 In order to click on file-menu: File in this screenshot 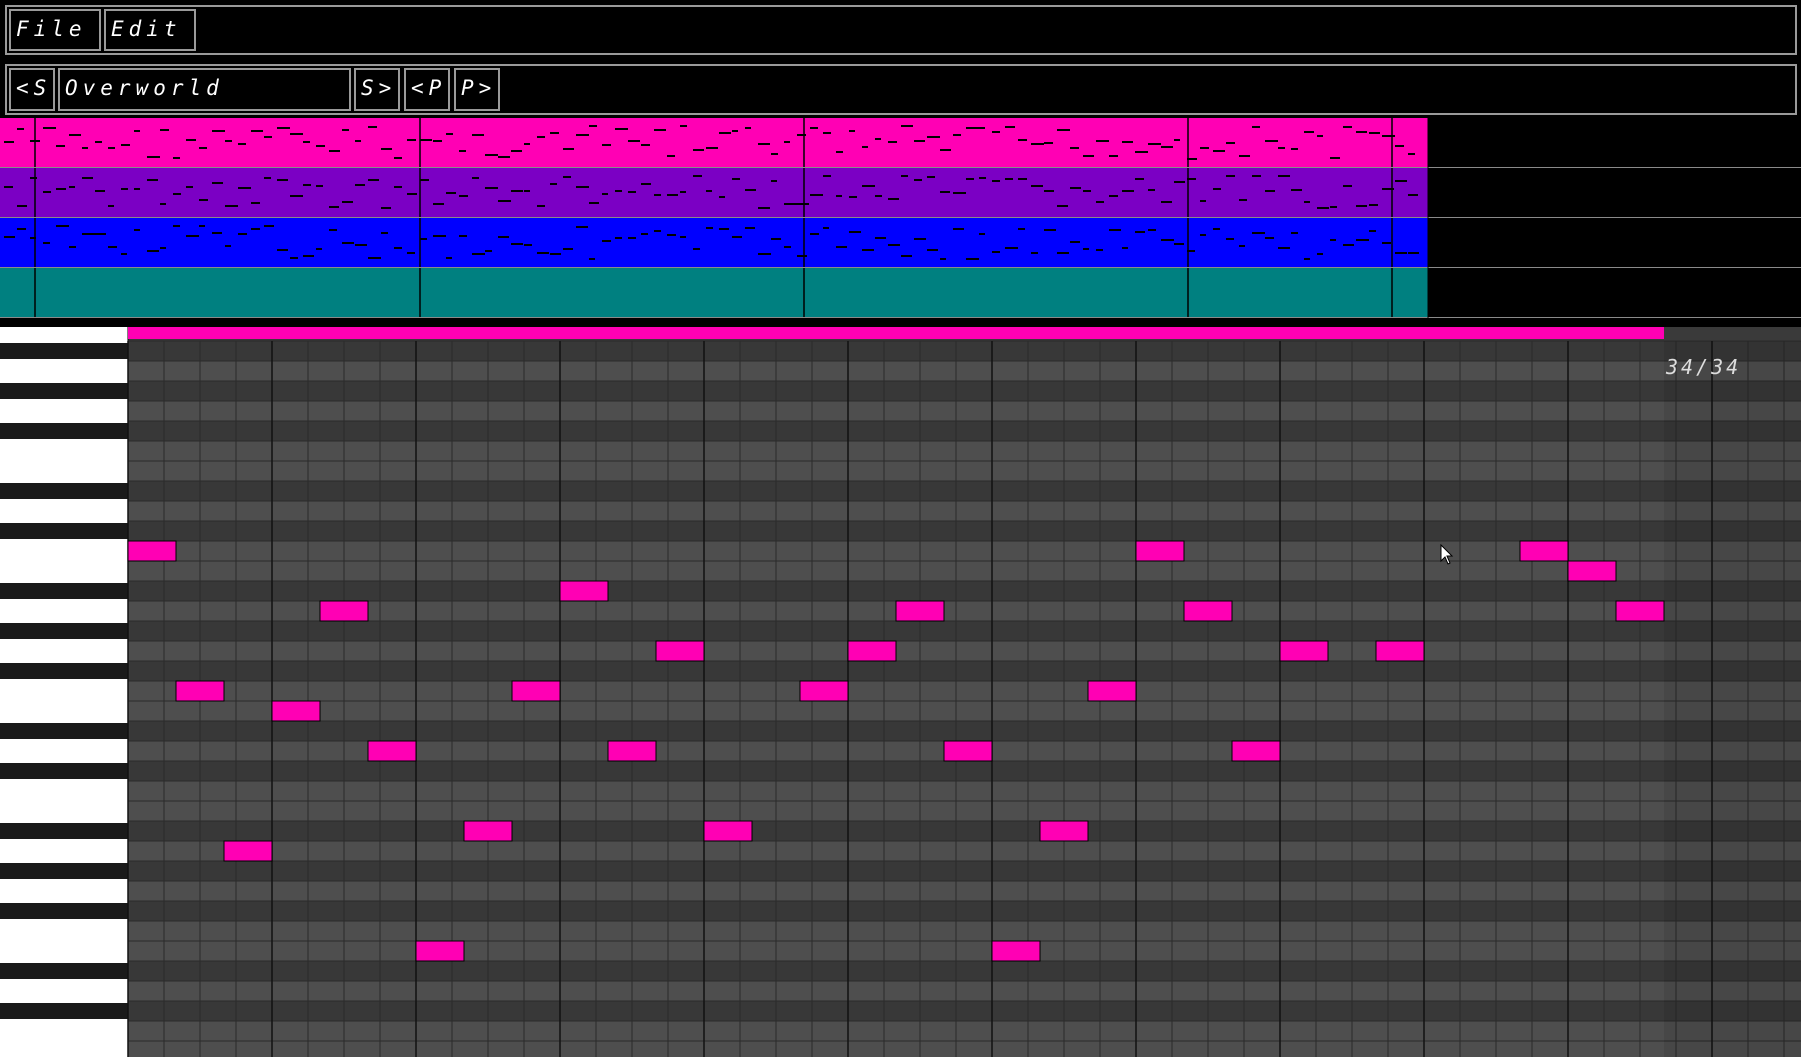, I will do `click(55, 30)`.